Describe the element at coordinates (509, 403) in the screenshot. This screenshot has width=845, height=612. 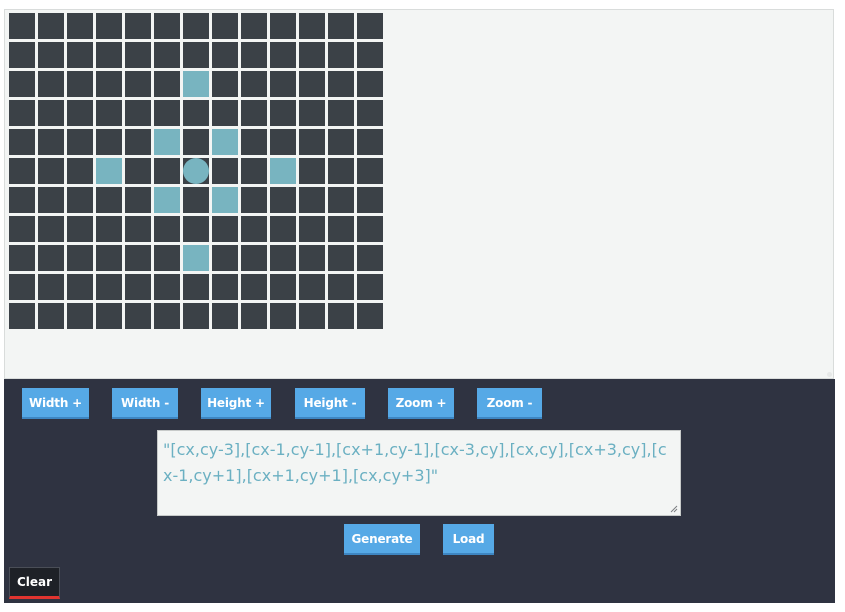
I see `zoom-minus-button: Zoom -` at that location.